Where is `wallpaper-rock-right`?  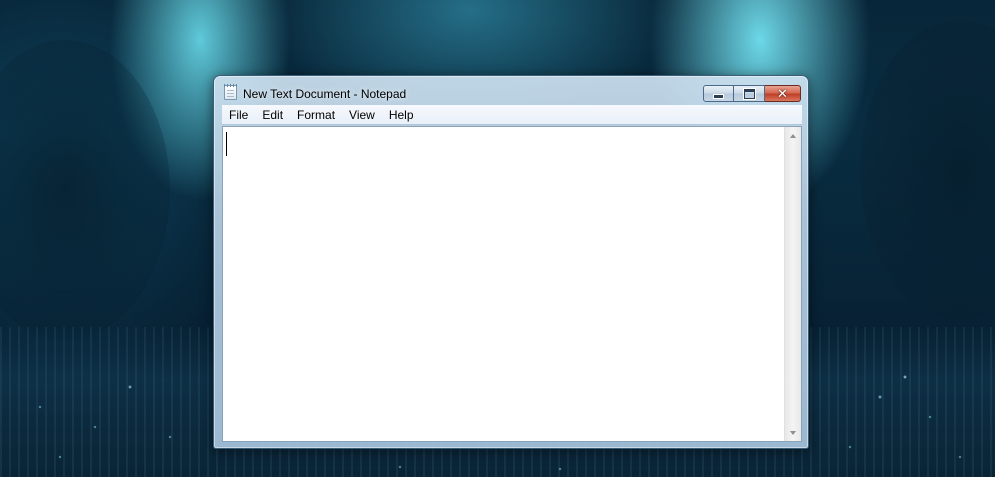
wallpaper-rock-right is located at coordinates (927, 170).